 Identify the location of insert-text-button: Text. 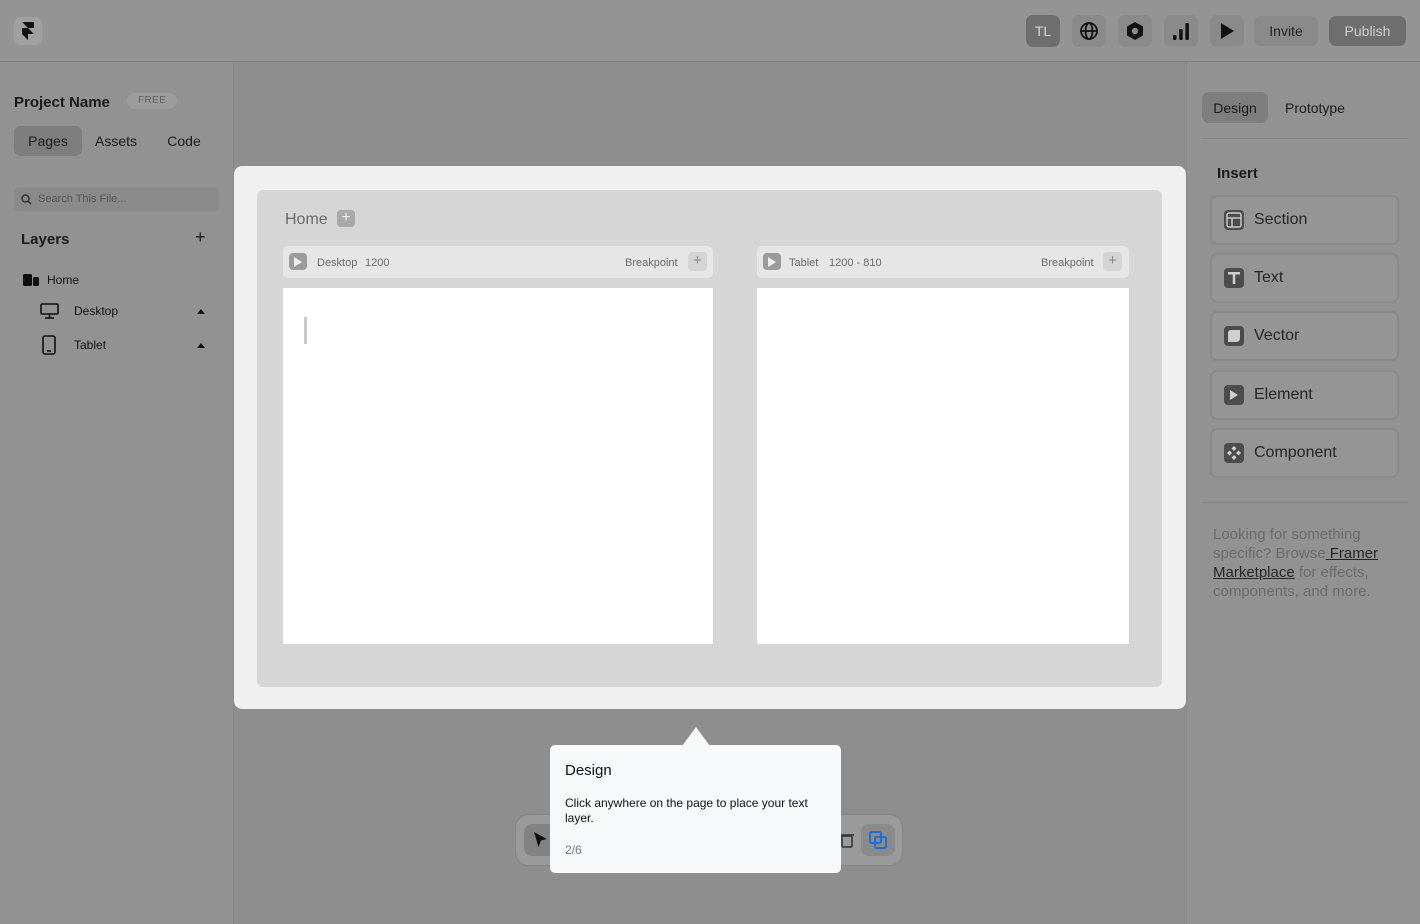
(1304, 278).